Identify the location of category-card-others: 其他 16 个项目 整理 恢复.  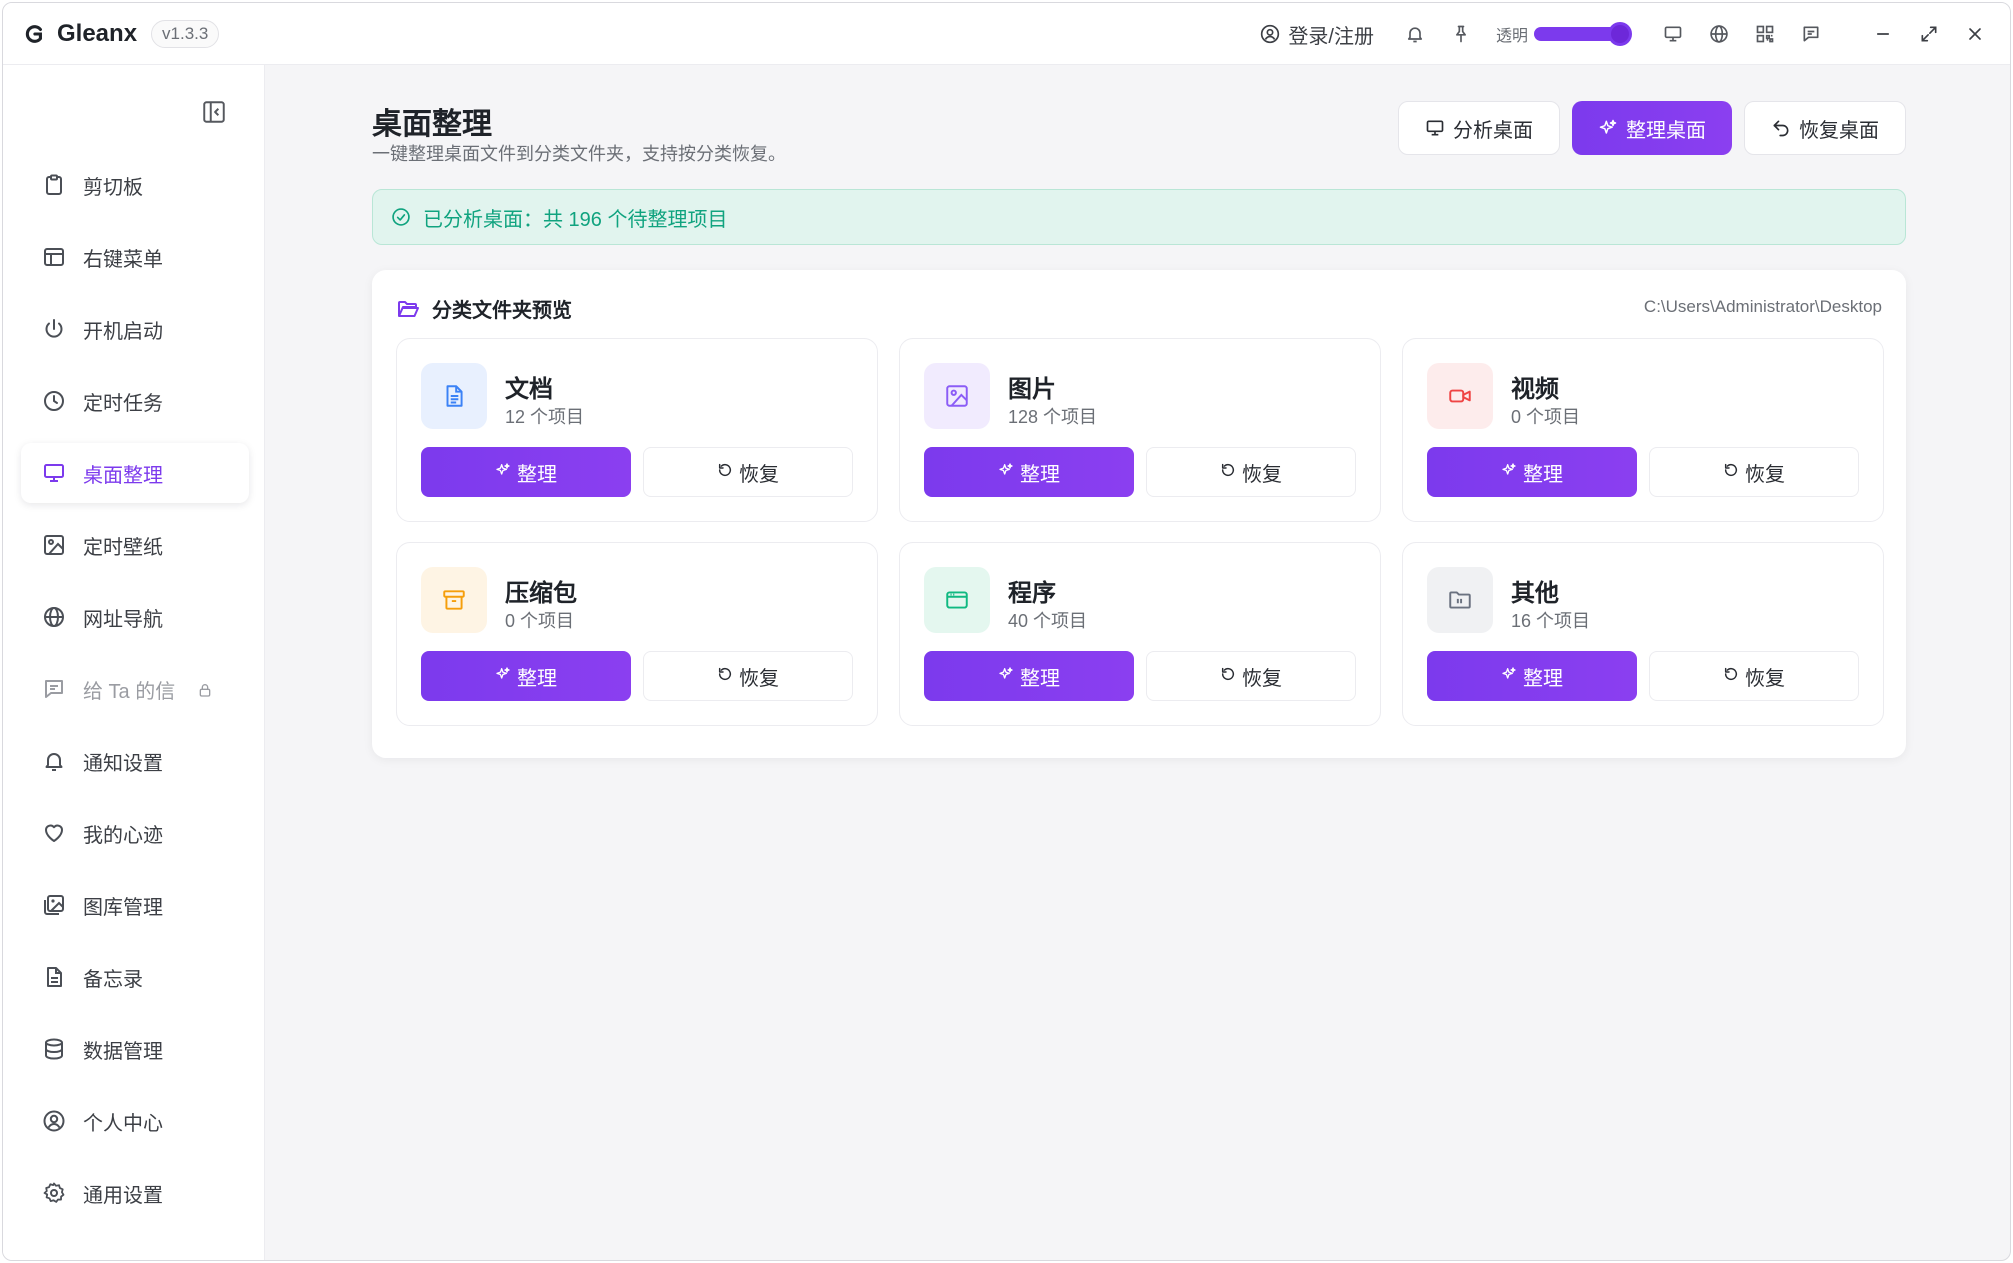
(1643, 634).